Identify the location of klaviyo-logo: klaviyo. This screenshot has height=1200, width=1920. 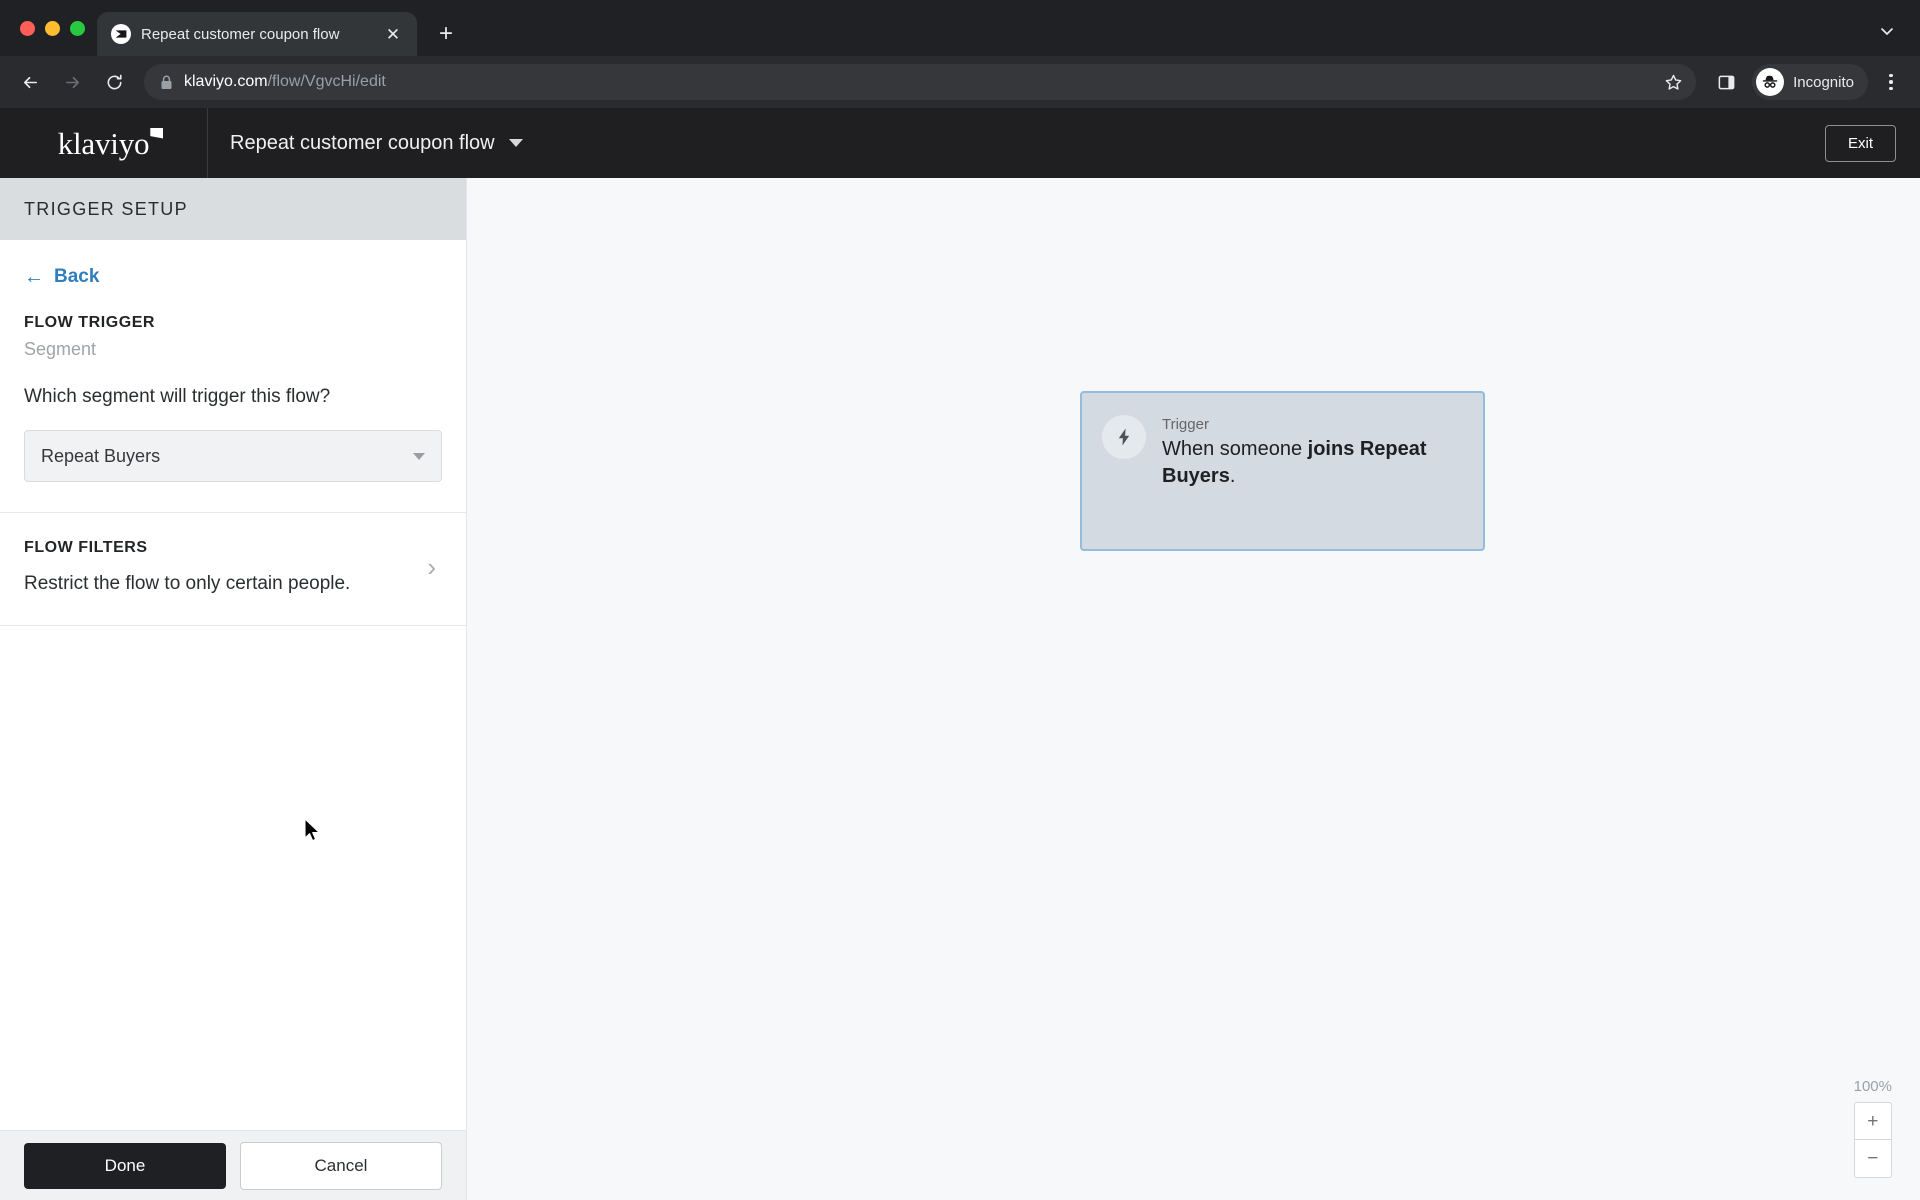
(104, 143).